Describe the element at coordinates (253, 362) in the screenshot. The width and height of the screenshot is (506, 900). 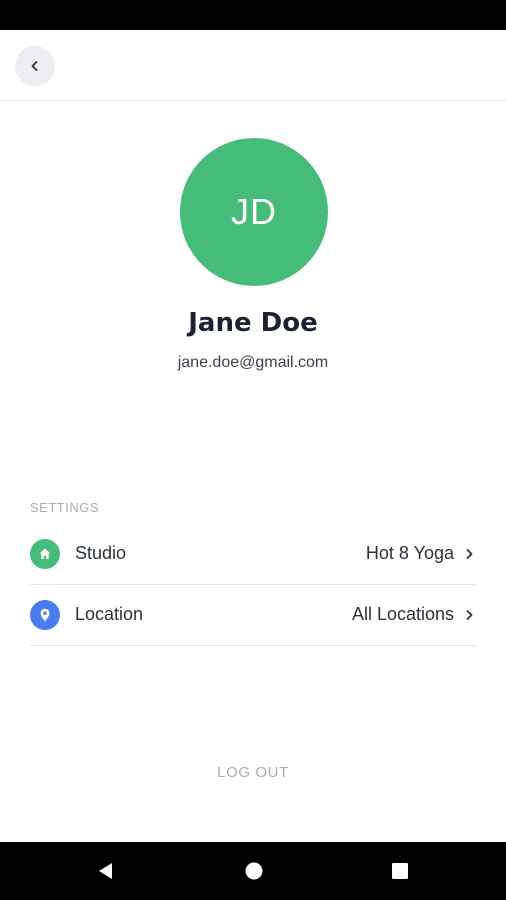
I see `profile-email: jane.doe@gmail.com` at that location.